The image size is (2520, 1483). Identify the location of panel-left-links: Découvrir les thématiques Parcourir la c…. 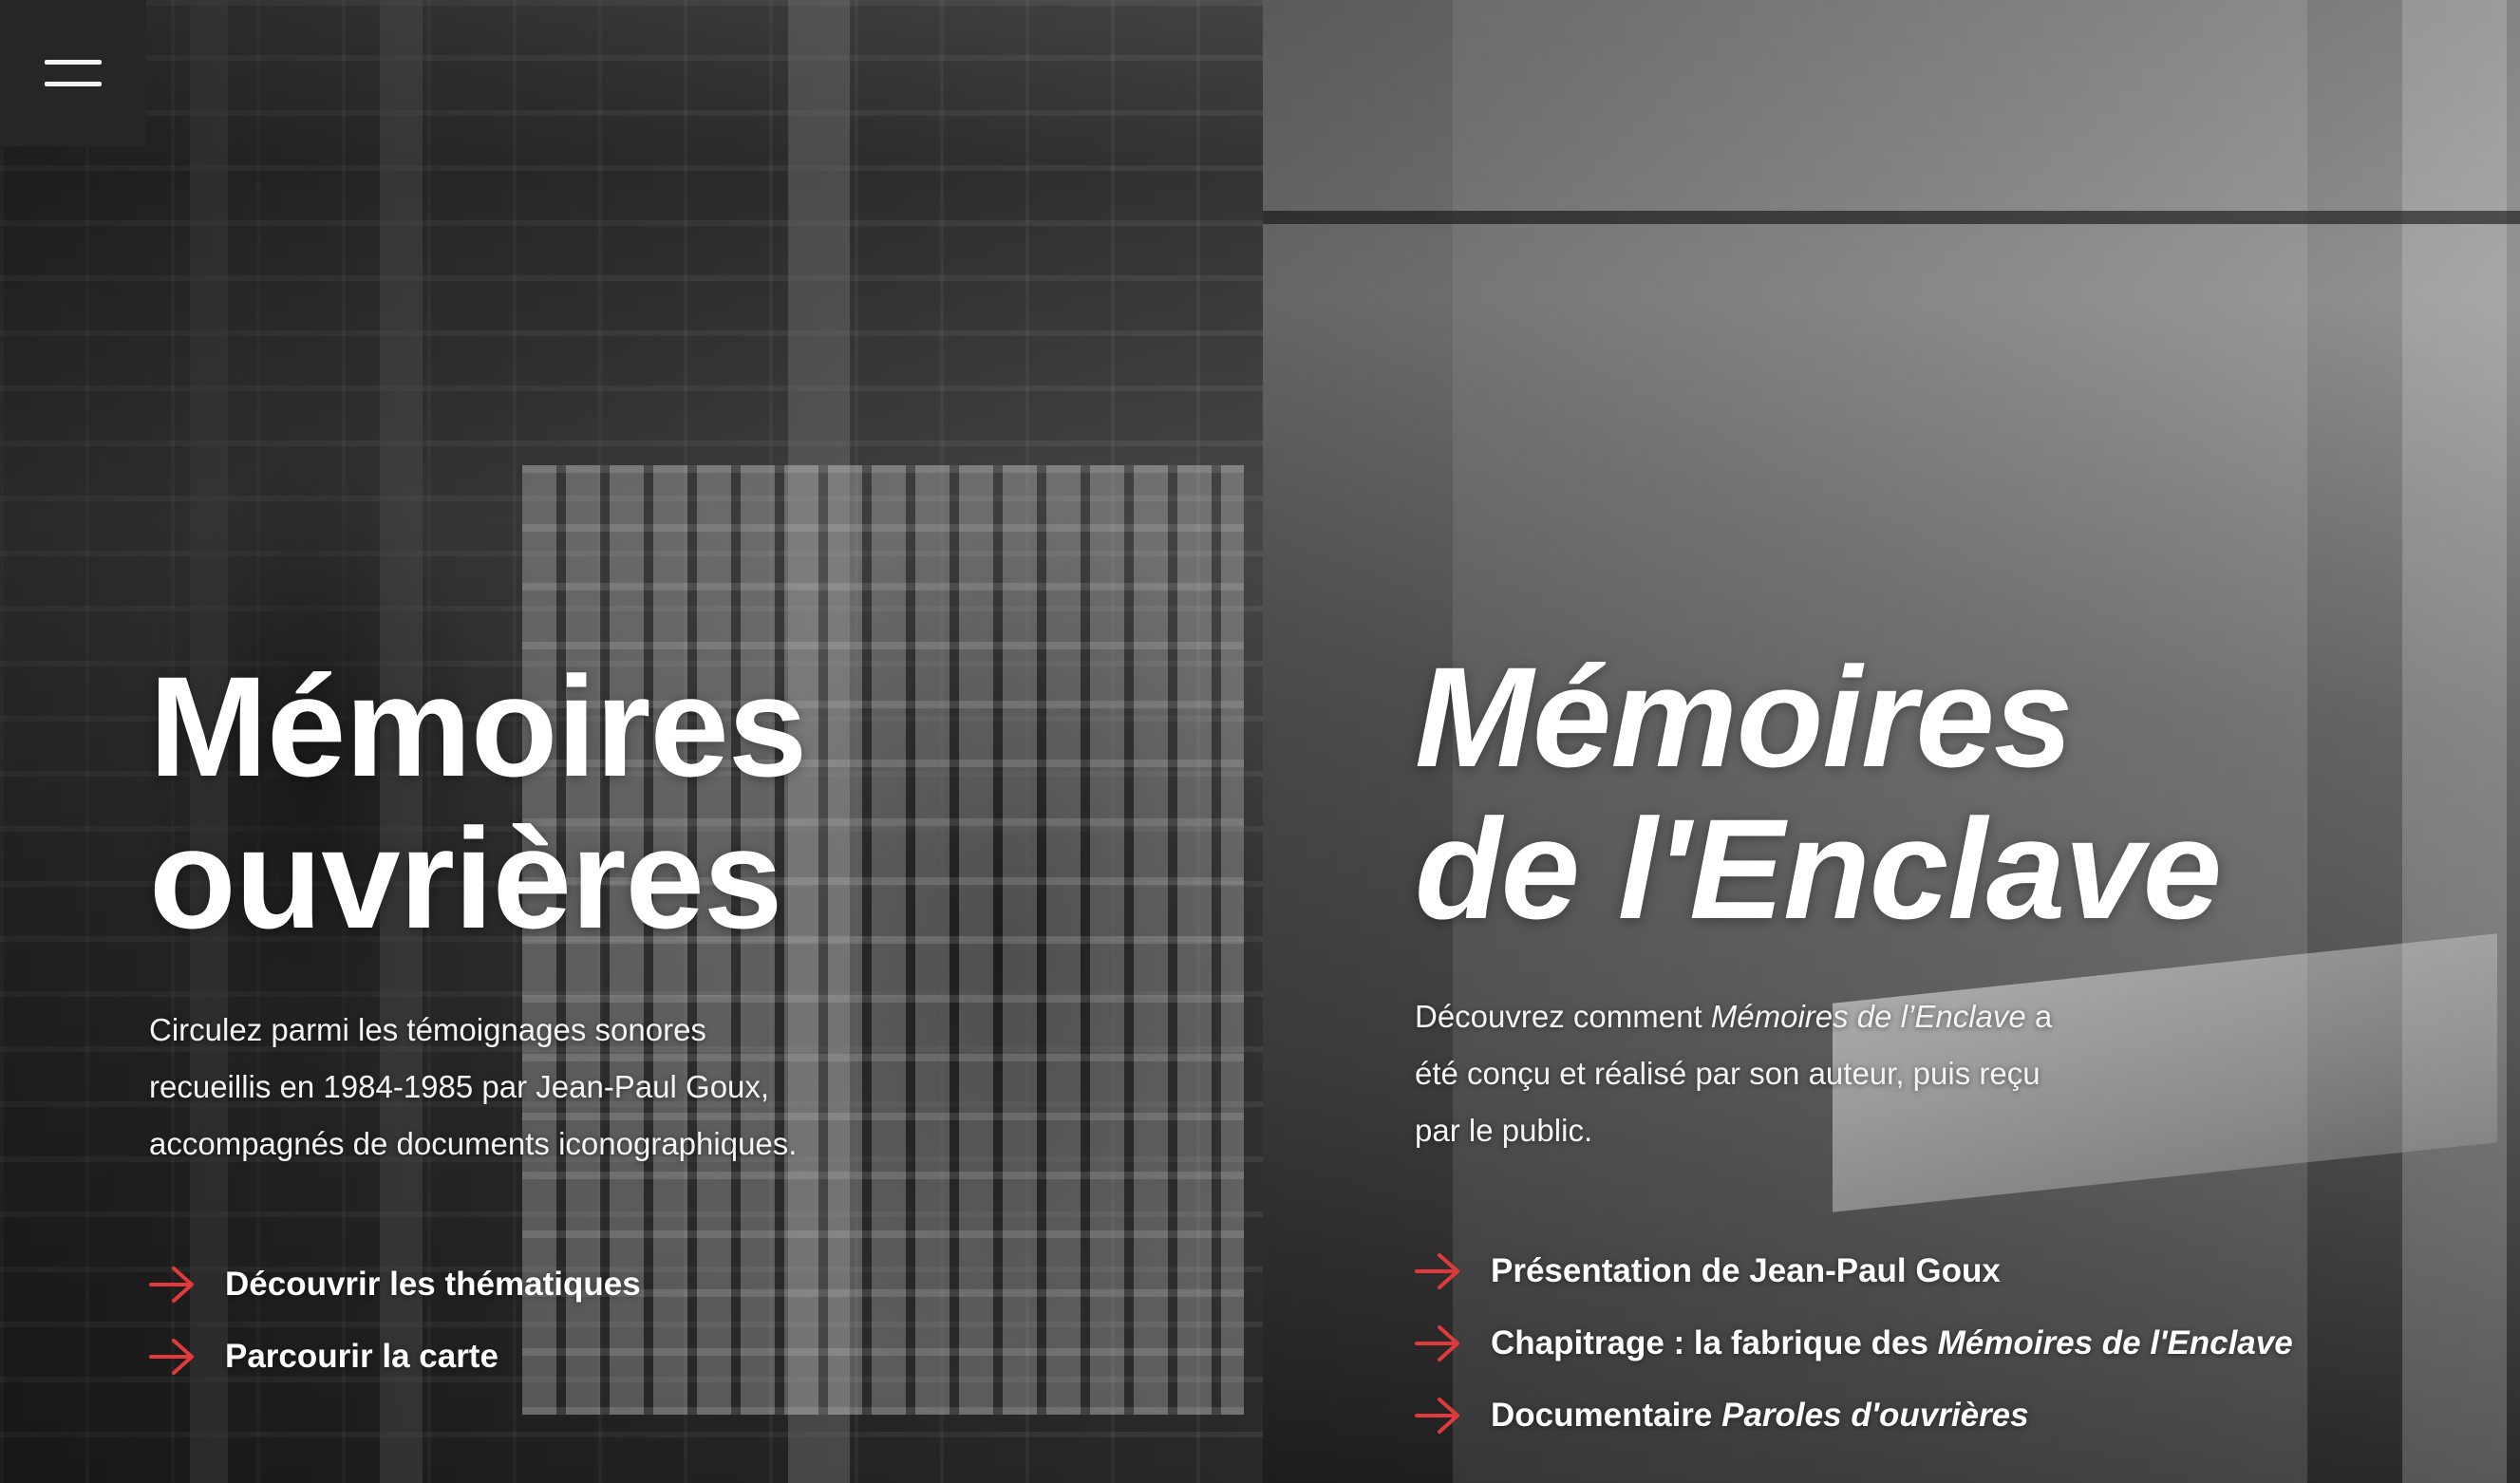
(624, 1321).